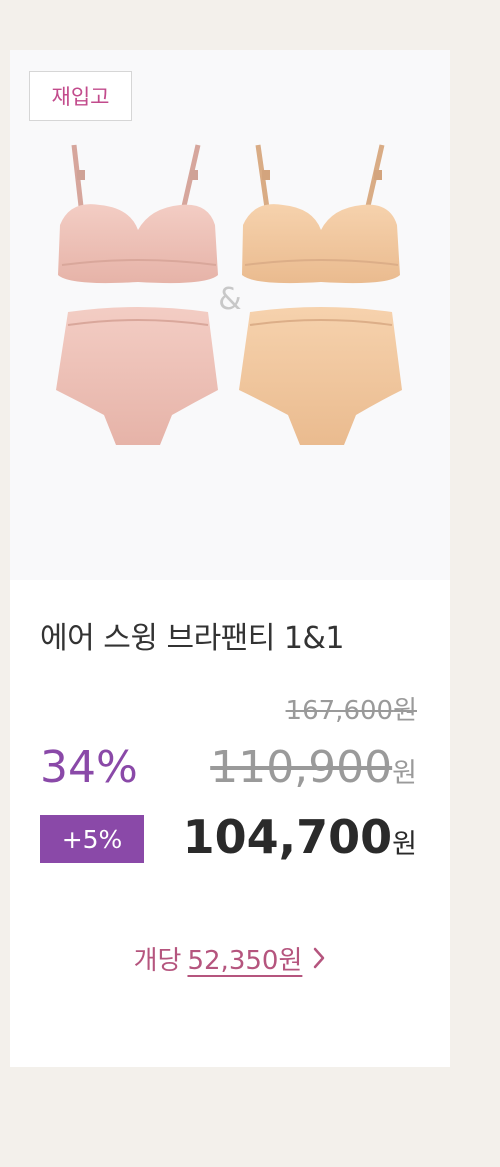  Describe the element at coordinates (404, 773) in the screenshot. I see `sale-price-unit: 원` at that location.